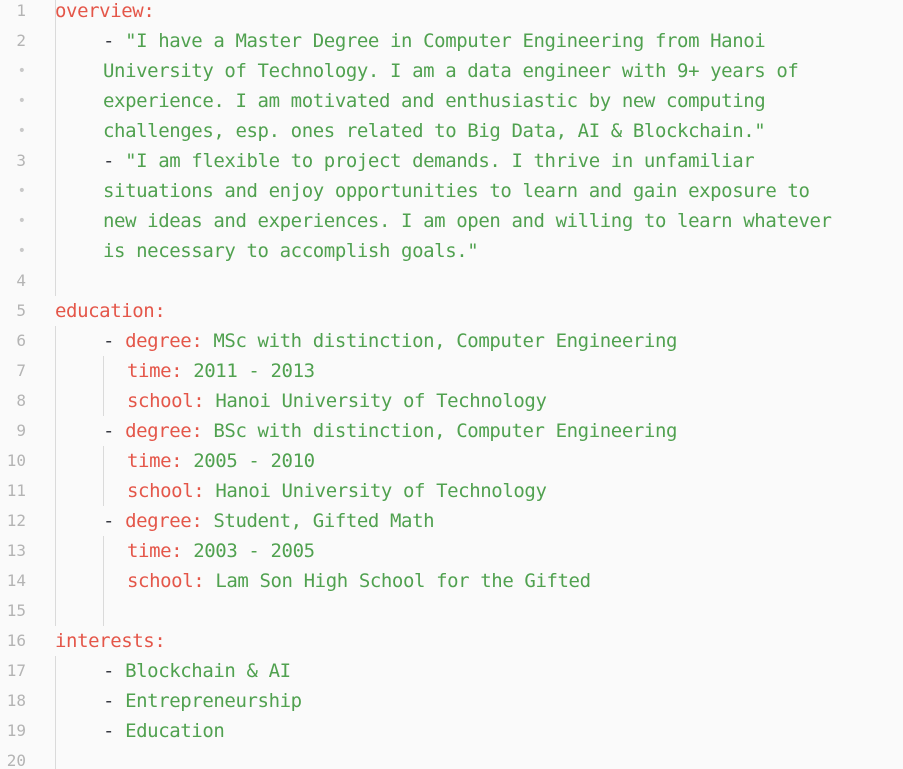  What do you see at coordinates (197, 671) in the screenshot?
I see `code-text: - Blockchain & AI` at bounding box center [197, 671].